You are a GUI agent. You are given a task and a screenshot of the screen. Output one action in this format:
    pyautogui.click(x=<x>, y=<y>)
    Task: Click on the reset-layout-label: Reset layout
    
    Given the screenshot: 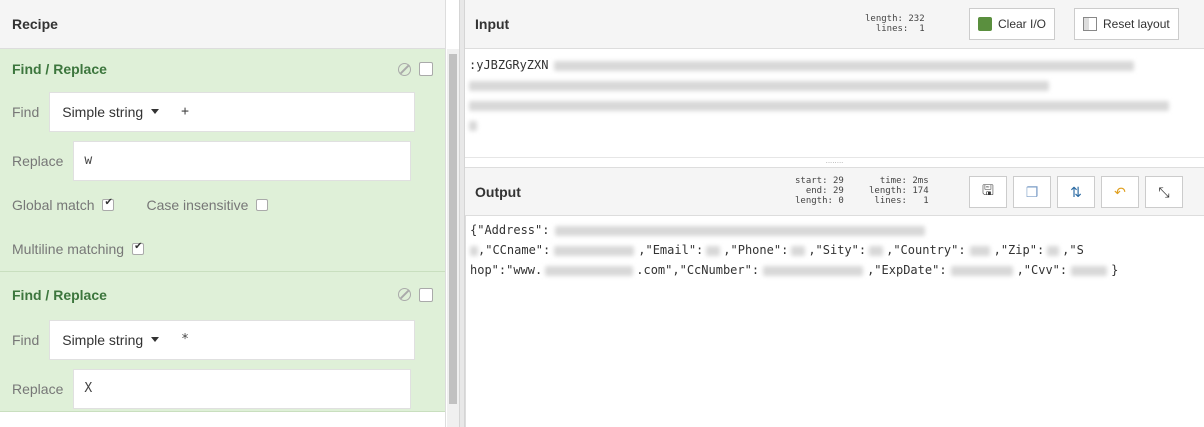 What is the action you would take?
    pyautogui.click(x=1136, y=24)
    